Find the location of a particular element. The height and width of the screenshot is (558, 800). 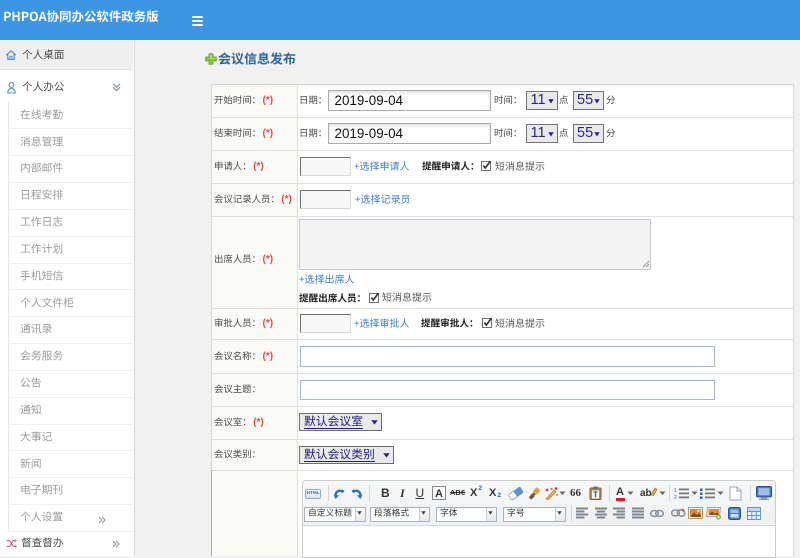

svg-text: 2 is located at coordinates (675, 497).